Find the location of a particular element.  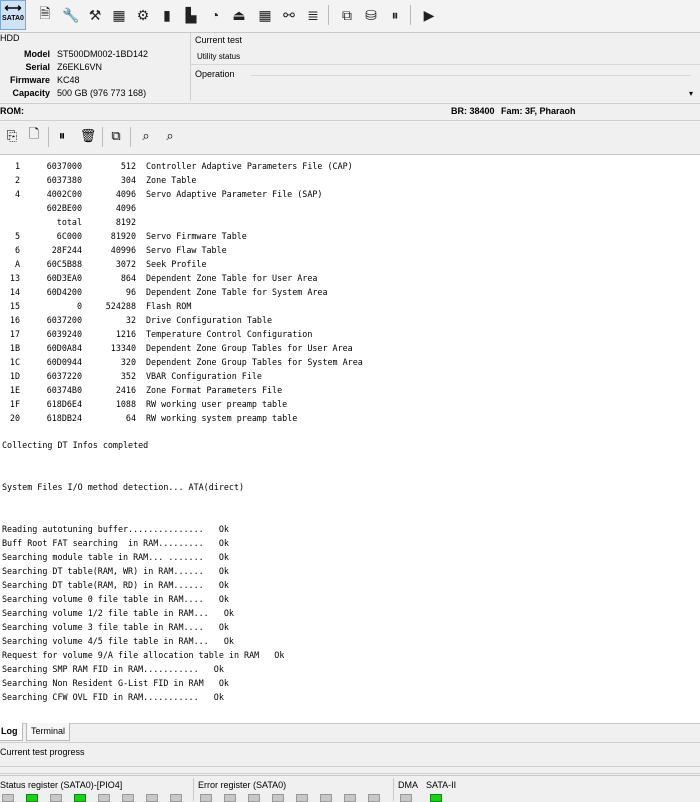

module-description: Drive Configuration Table is located at coordinates (209, 320).